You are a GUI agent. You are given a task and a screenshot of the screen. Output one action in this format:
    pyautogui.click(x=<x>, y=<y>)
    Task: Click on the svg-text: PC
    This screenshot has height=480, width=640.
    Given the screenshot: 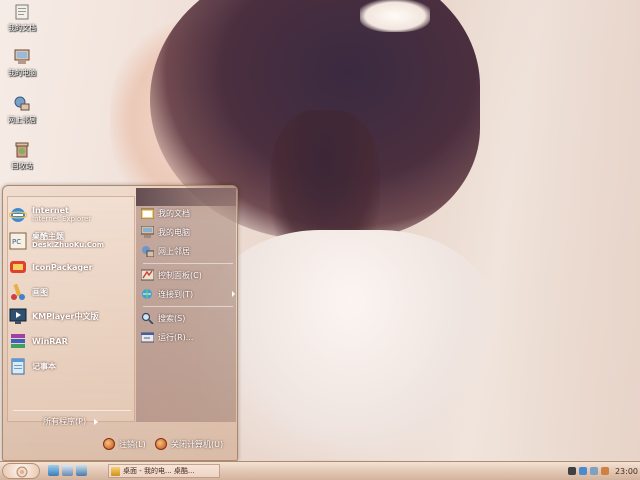 What is the action you would take?
    pyautogui.click(x=16, y=242)
    